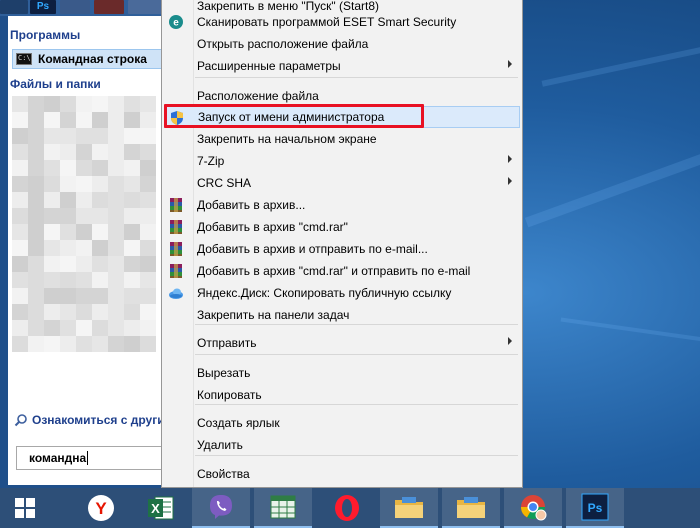 The width and height of the screenshot is (700, 528). Describe the element at coordinates (342, 66) in the screenshot. I see `context-menu-item: Расширенные параметры` at that location.